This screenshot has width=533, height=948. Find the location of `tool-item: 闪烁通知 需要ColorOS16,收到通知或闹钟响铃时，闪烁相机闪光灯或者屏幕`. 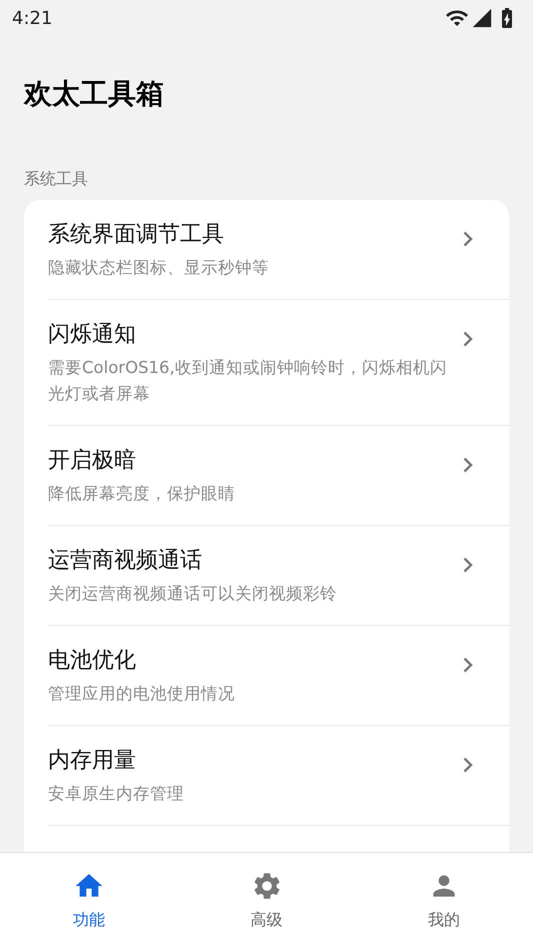

tool-item: 闪烁通知 需要ColorOS16,收到通知或闹钟响铃时，闪烁相机闪光灯或者屏幕 is located at coordinates (278, 363).